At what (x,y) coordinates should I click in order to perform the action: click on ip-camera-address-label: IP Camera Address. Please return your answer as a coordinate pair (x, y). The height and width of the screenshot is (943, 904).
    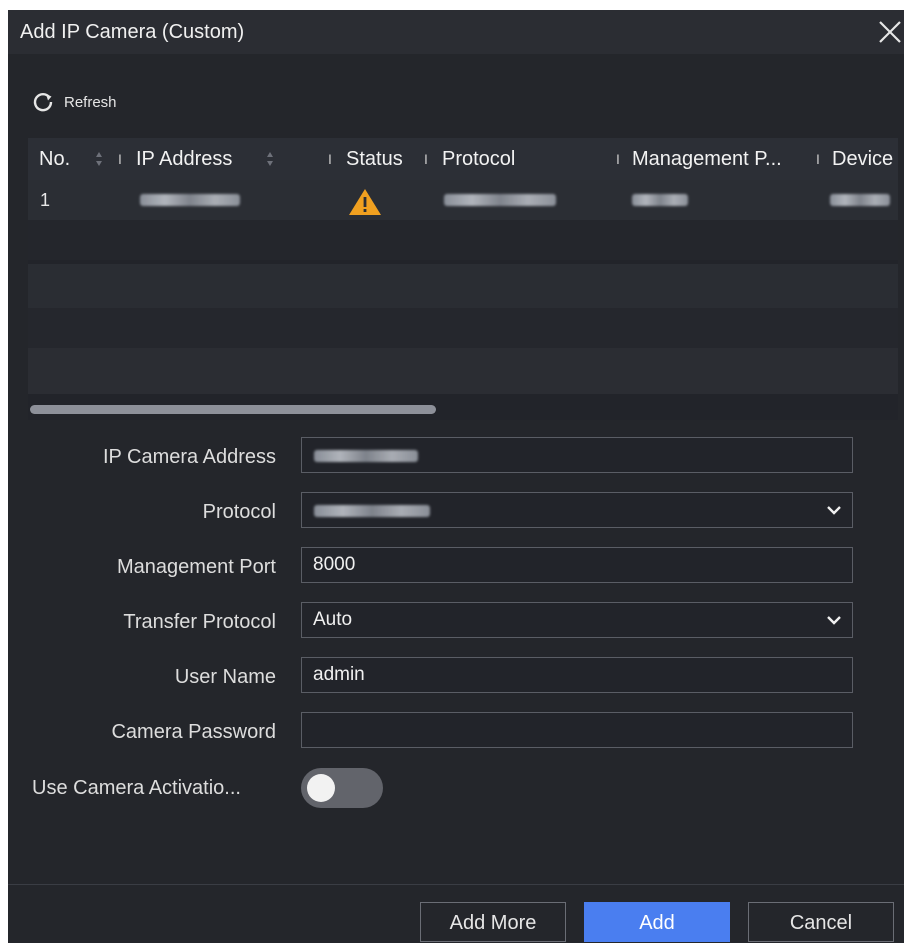
    Looking at the image, I should click on (189, 457).